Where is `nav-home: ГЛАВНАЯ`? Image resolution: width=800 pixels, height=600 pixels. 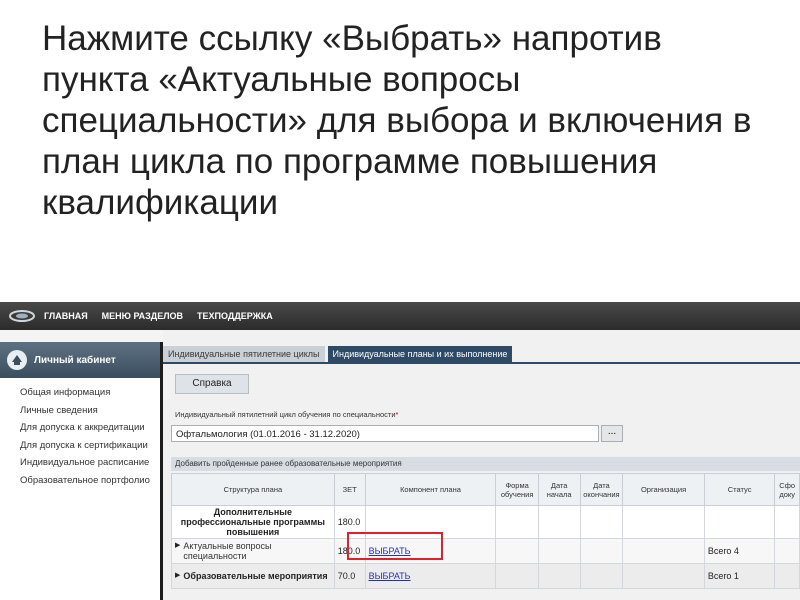 nav-home: ГЛАВНАЯ is located at coordinates (66, 316).